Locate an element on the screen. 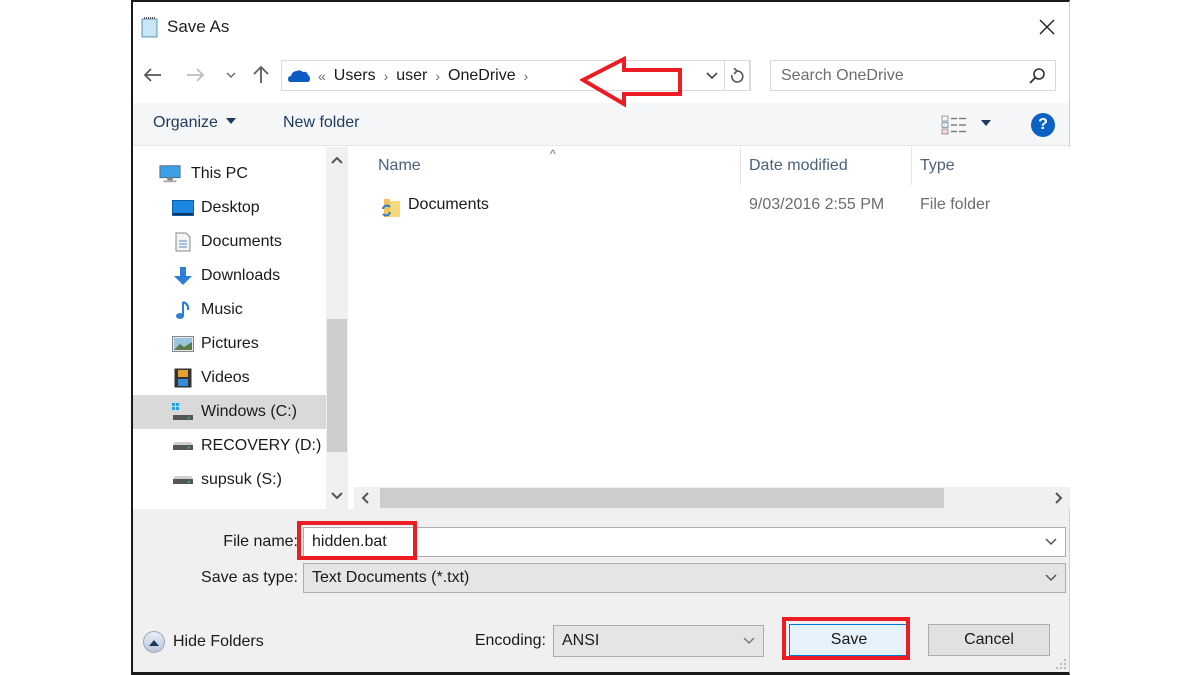 The height and width of the screenshot is (675, 1200). search-box is located at coordinates (913, 75).